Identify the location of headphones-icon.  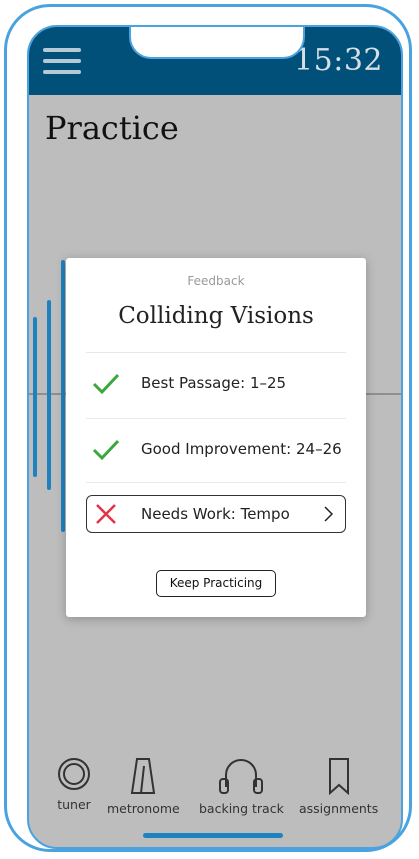
(241, 776).